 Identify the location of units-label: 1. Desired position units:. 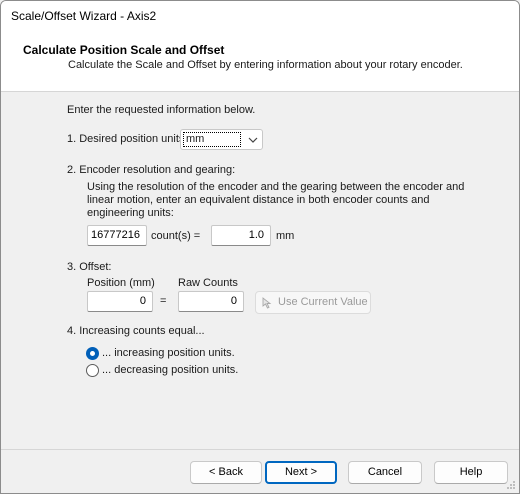
(127, 139).